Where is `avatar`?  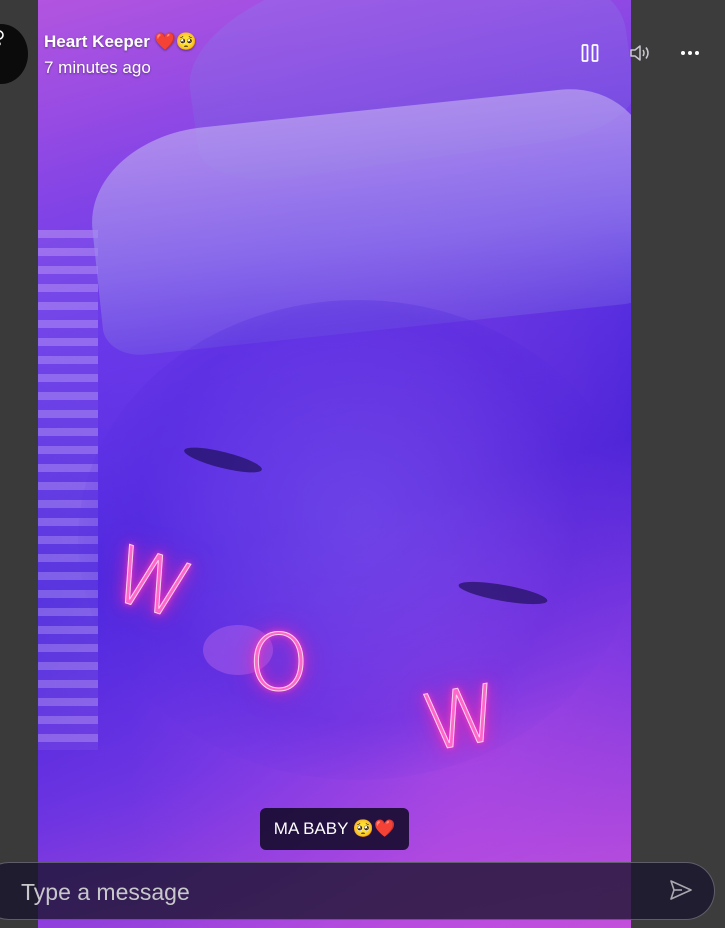
avatar is located at coordinates (14, 54).